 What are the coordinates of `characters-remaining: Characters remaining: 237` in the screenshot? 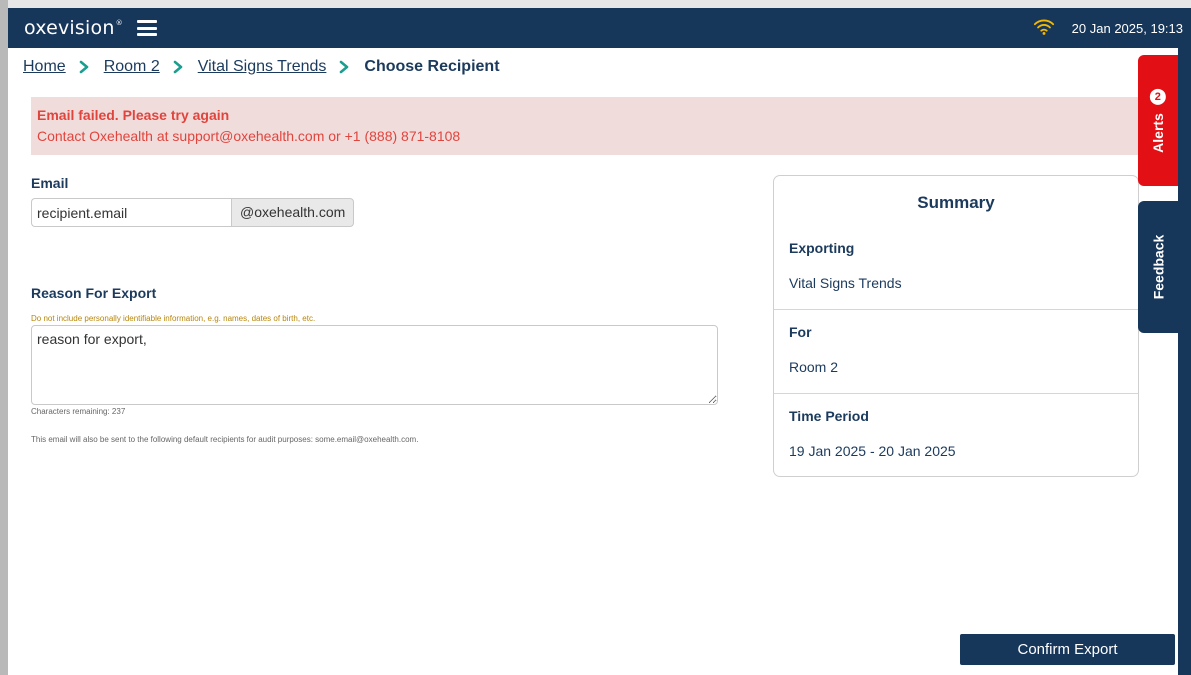 It's located at (78, 411).